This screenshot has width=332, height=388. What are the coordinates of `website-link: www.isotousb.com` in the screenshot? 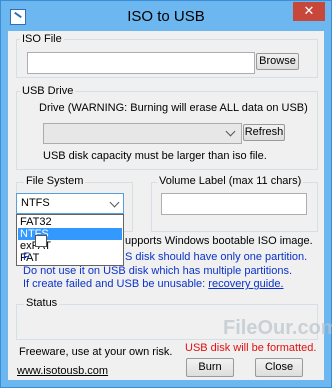 It's located at (62, 371).